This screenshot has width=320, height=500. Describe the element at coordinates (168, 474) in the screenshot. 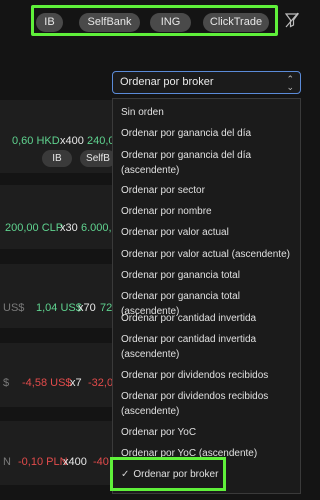

I see `selected-option-highlight` at that location.